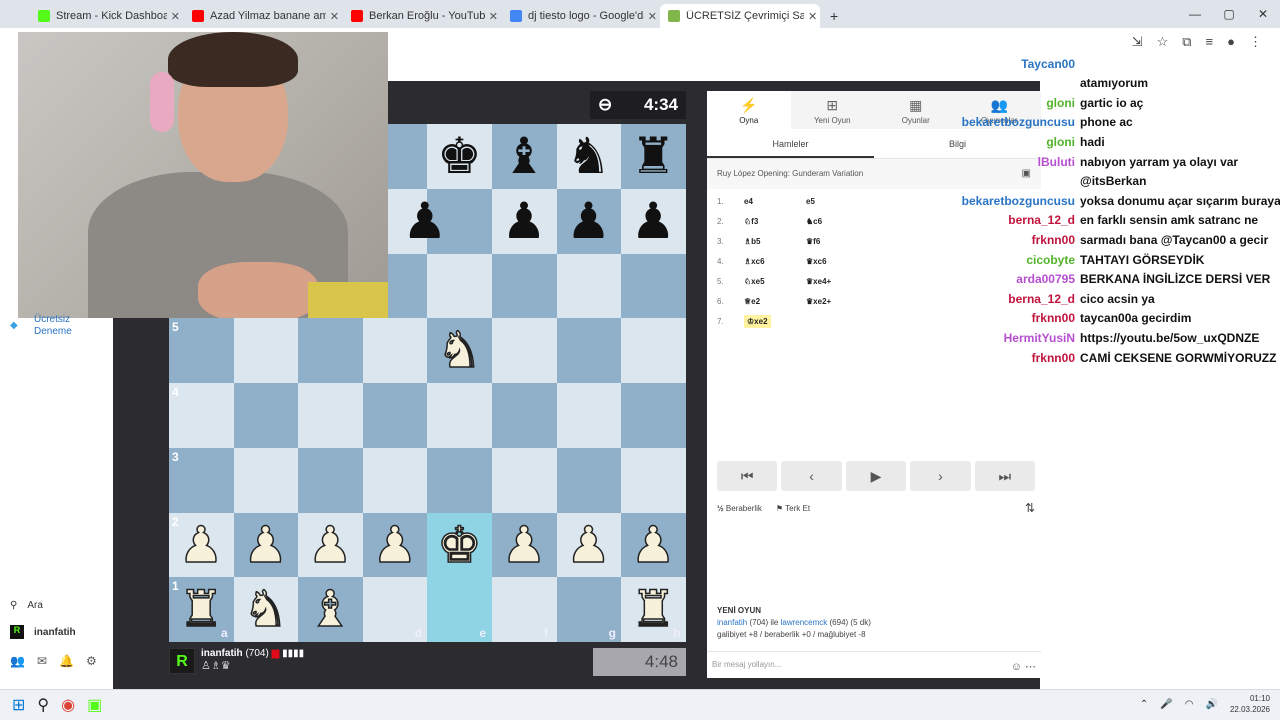 The height and width of the screenshot is (720, 1280). What do you see at coordinates (775, 241) in the screenshot?
I see `white-move: ♗b5` at bounding box center [775, 241].